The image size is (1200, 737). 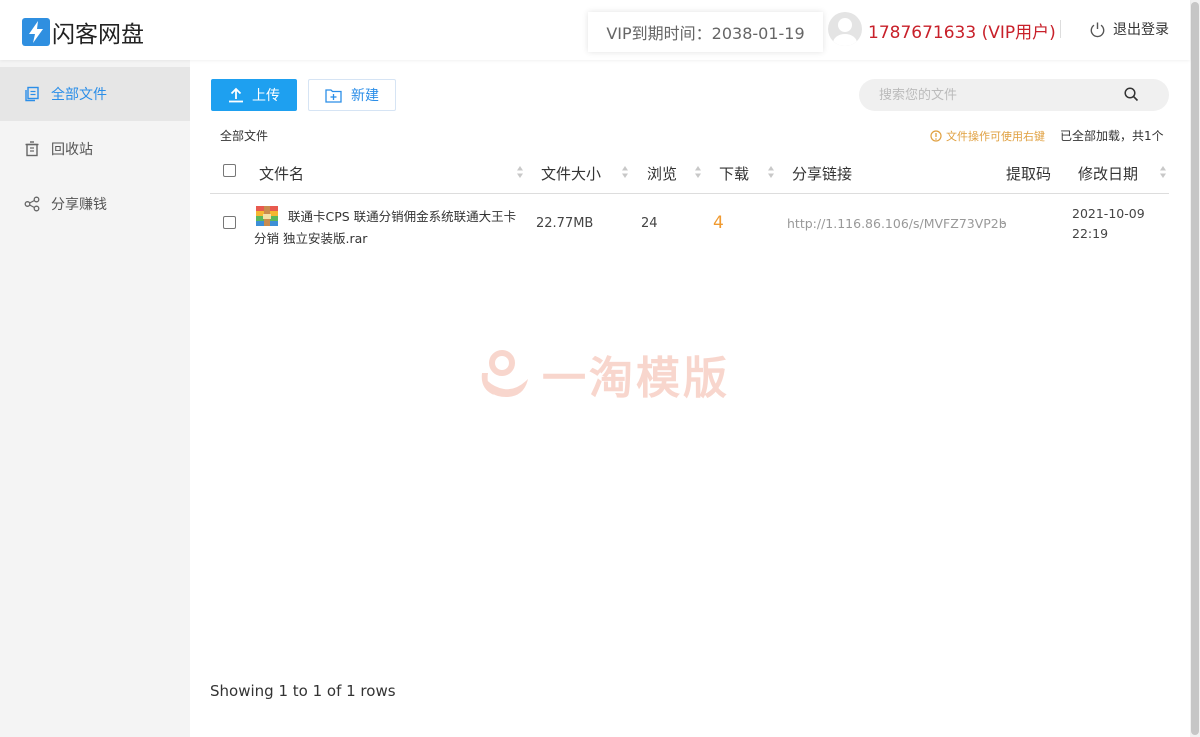 I want to click on column-header-date: 修改日期, so click(x=1108, y=173).